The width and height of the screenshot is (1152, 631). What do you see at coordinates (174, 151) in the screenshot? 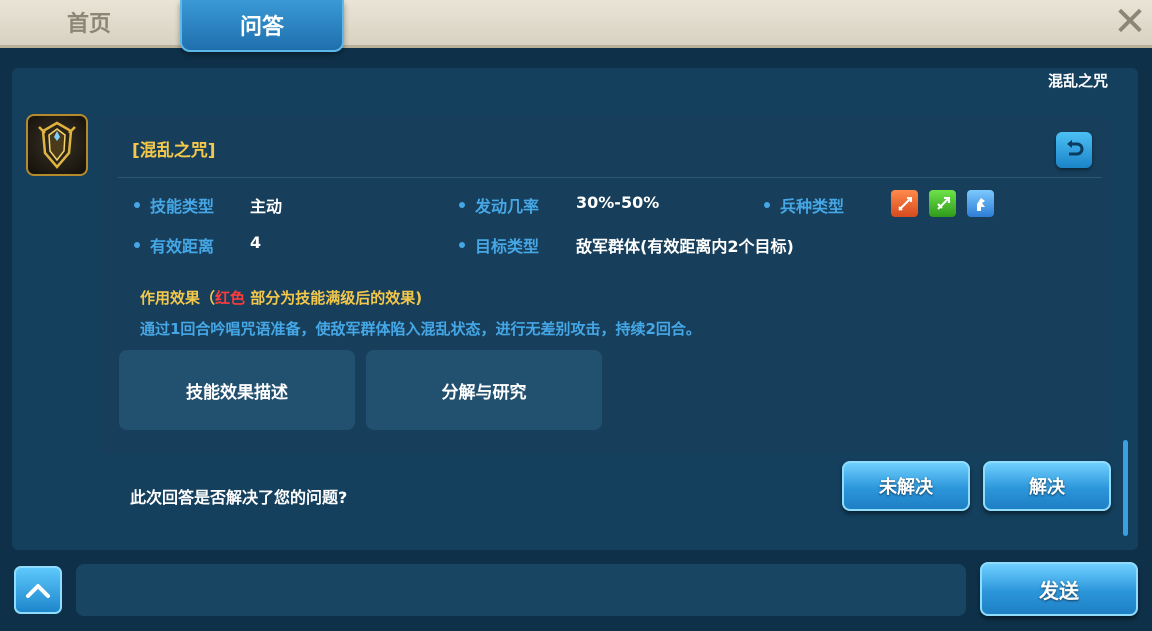
I see `skill-title: [混乱之咒]` at bounding box center [174, 151].